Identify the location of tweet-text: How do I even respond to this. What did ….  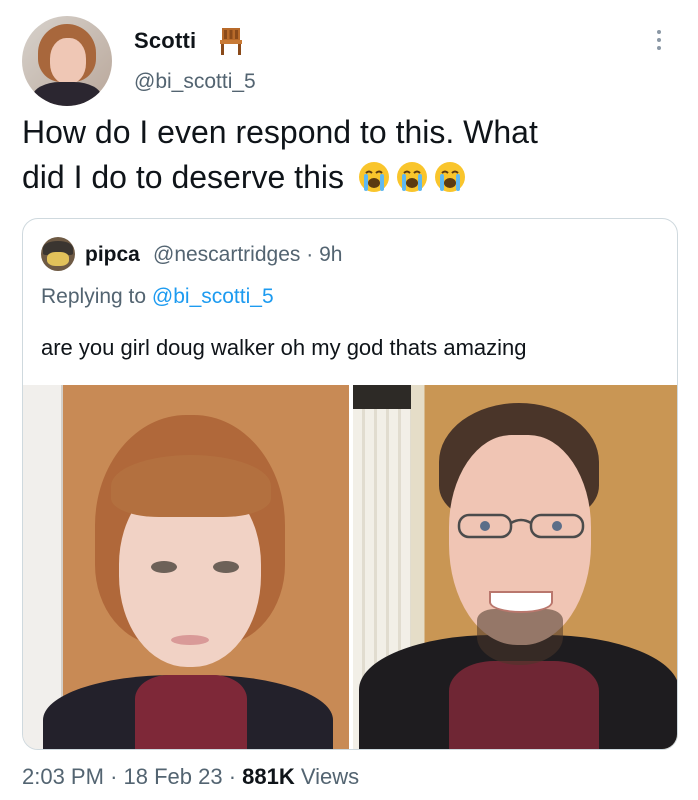
(347, 155).